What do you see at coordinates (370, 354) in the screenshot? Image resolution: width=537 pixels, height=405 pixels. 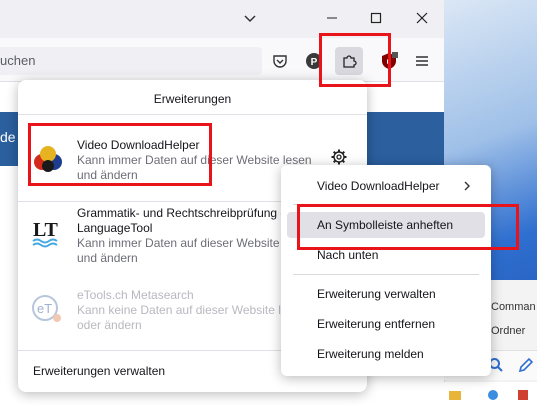 I see `menu-item-label: Erweiterung melden` at bounding box center [370, 354].